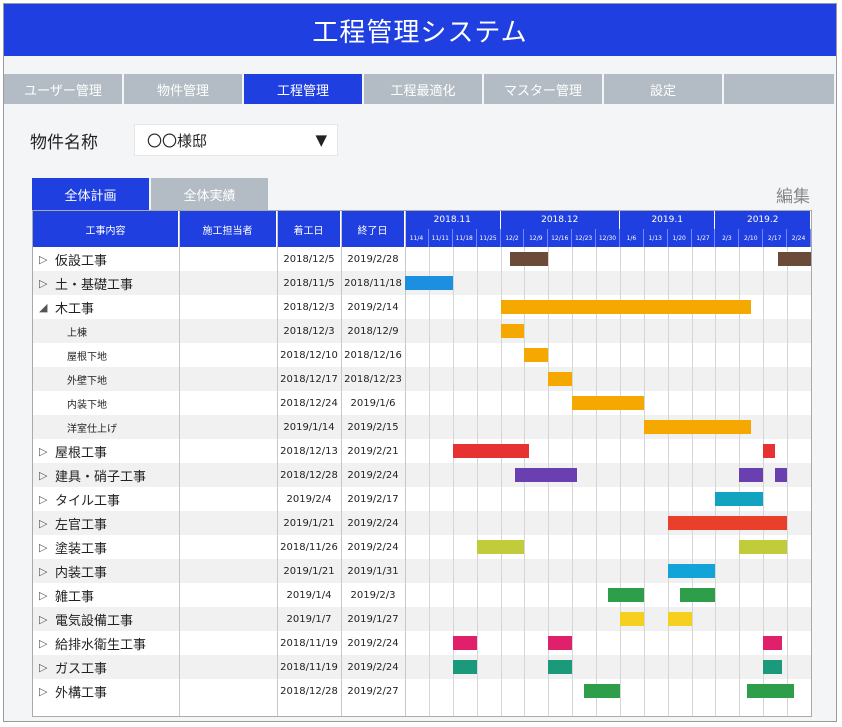  I want to click on end-date: 2019/2/27, so click(373, 691).